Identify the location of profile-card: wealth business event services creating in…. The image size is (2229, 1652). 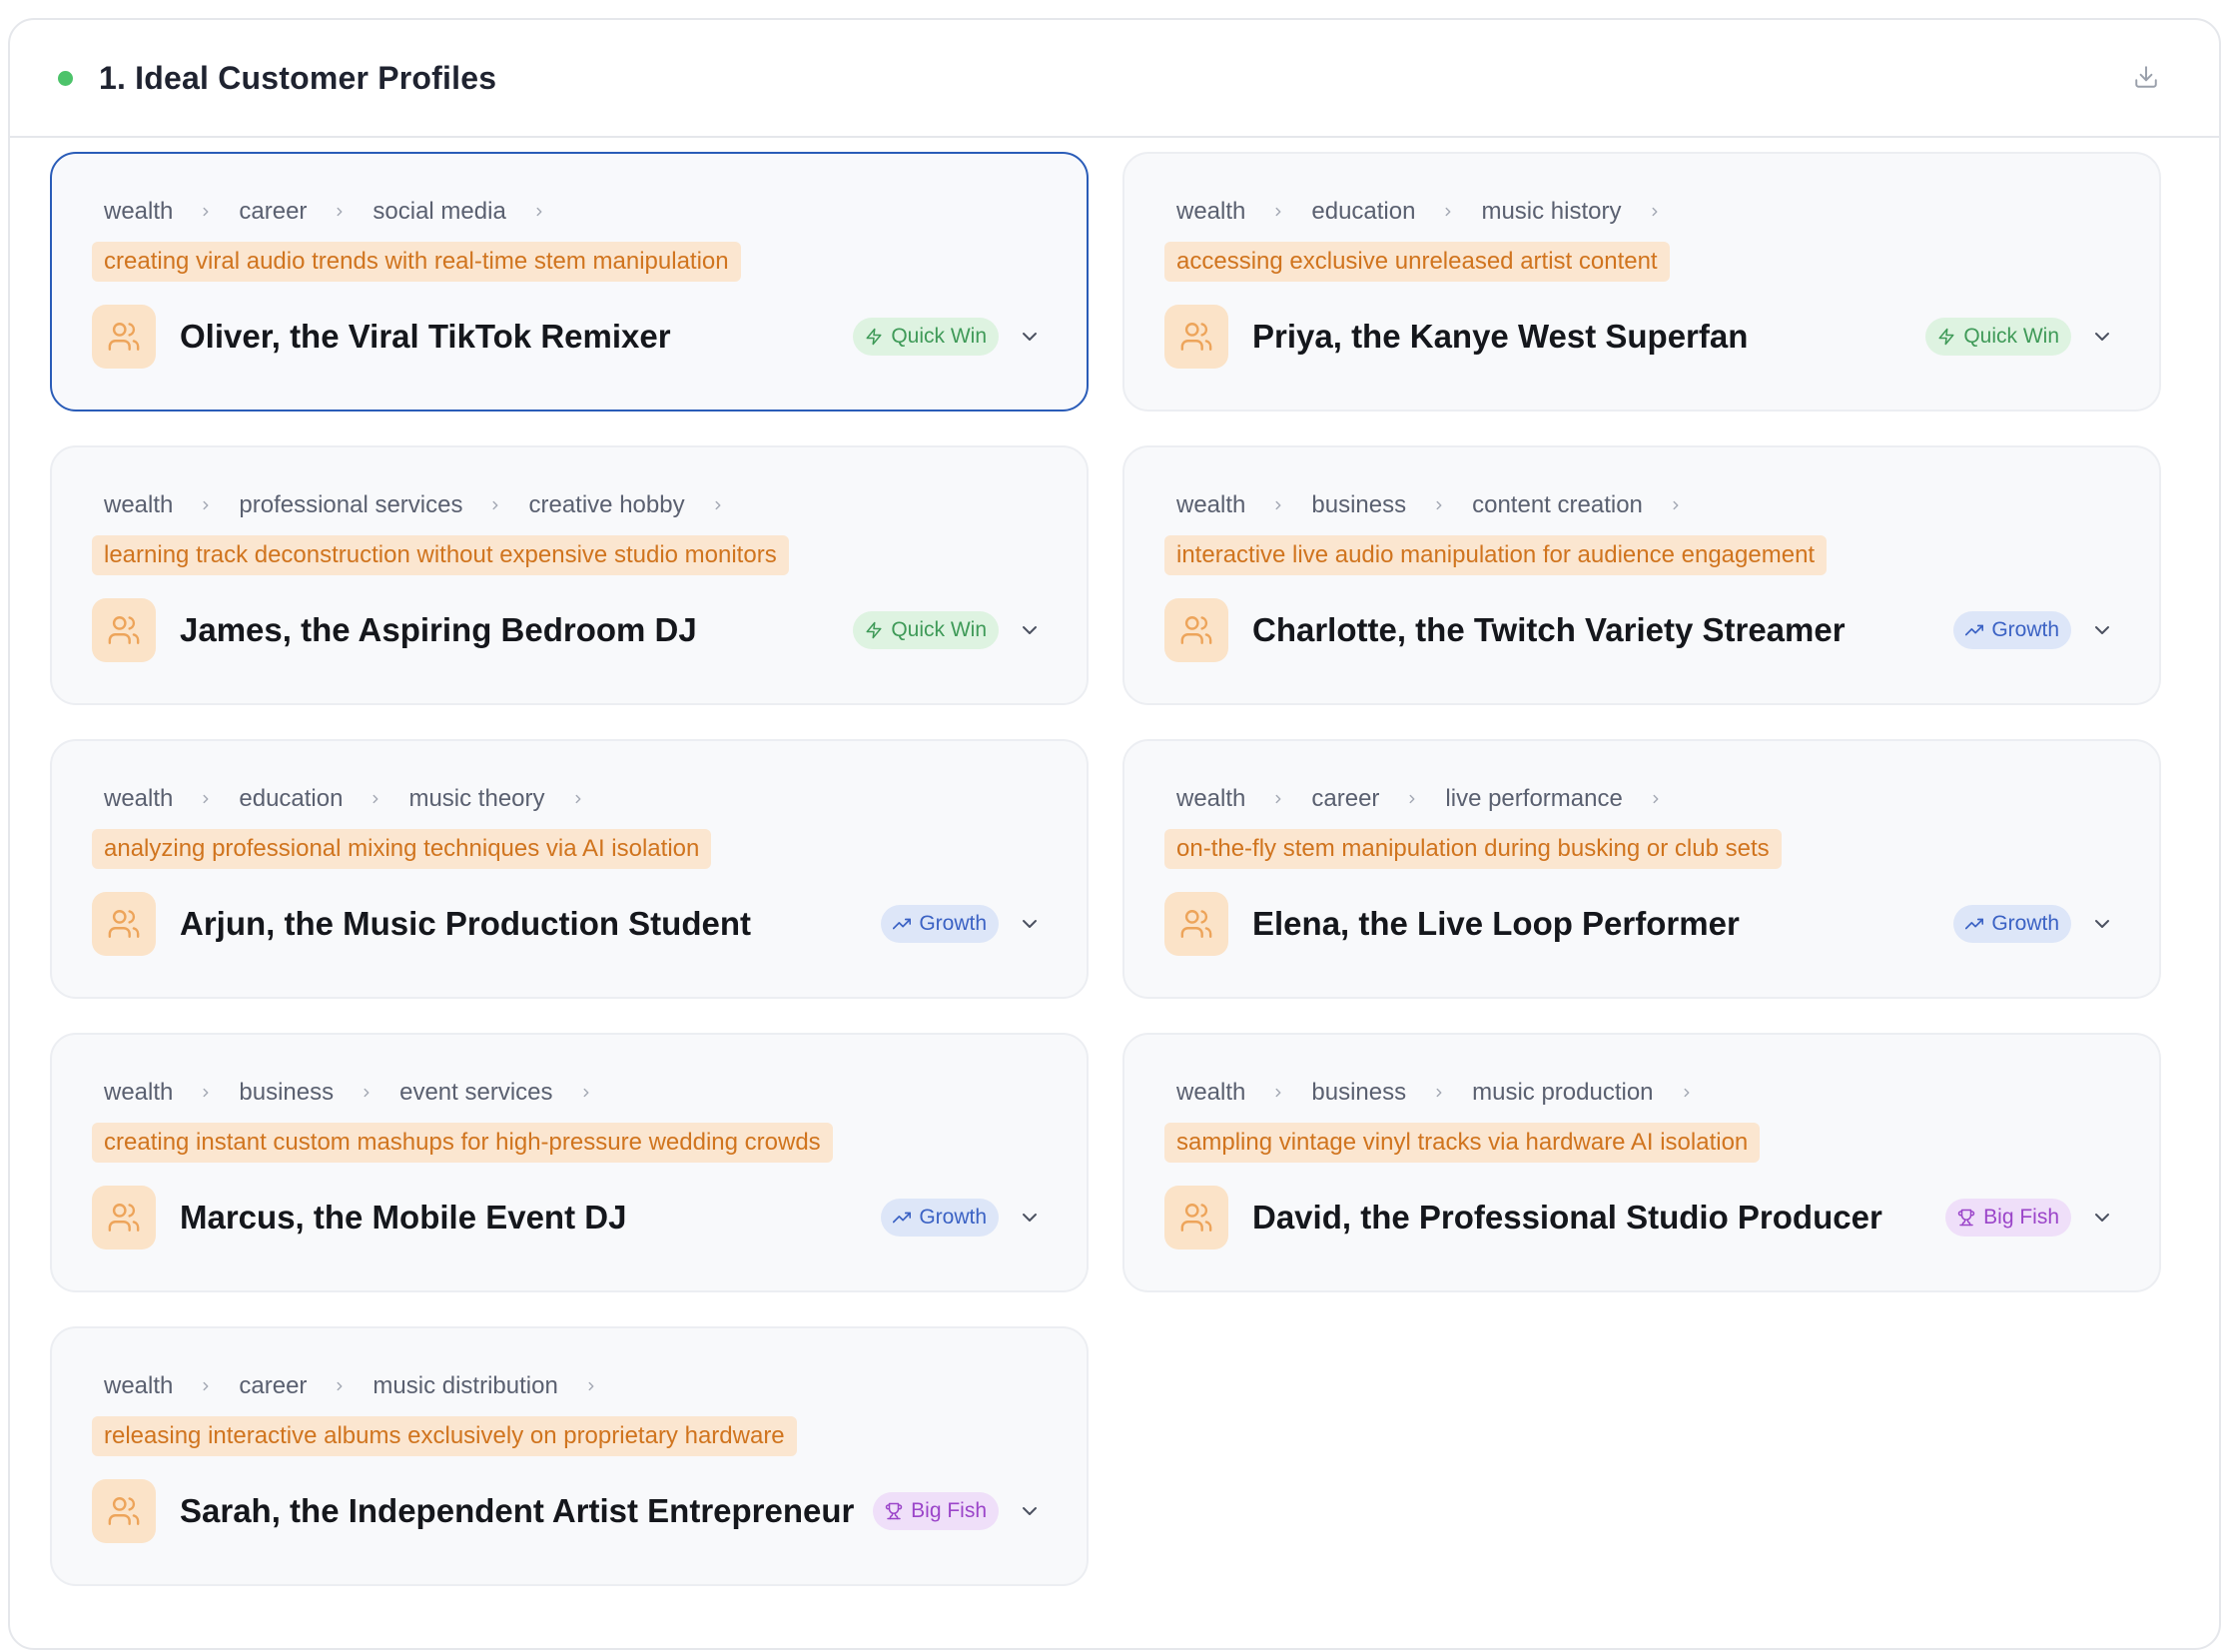
(569, 1162).